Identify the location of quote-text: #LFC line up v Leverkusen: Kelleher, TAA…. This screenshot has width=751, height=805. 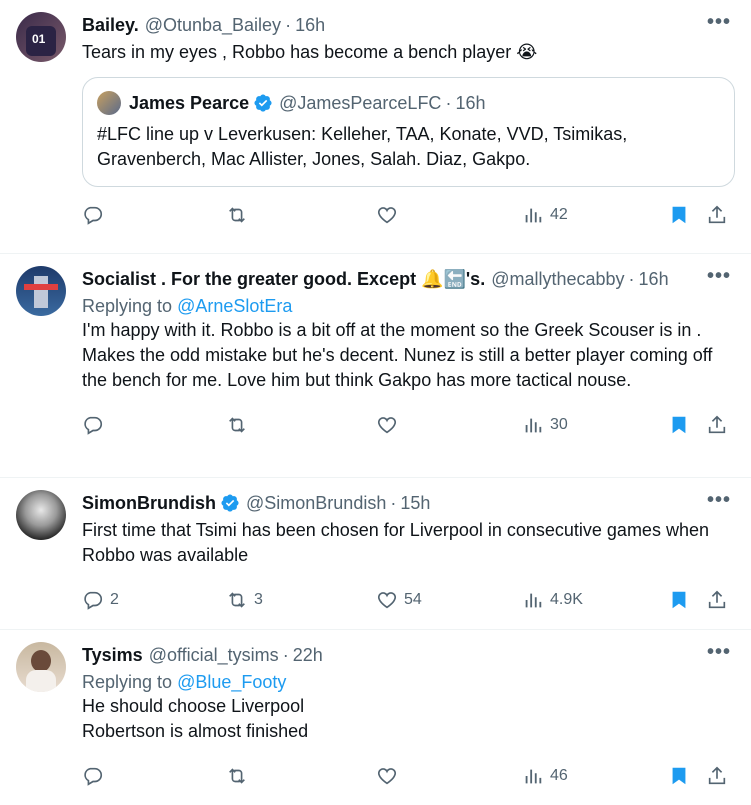
(362, 146).